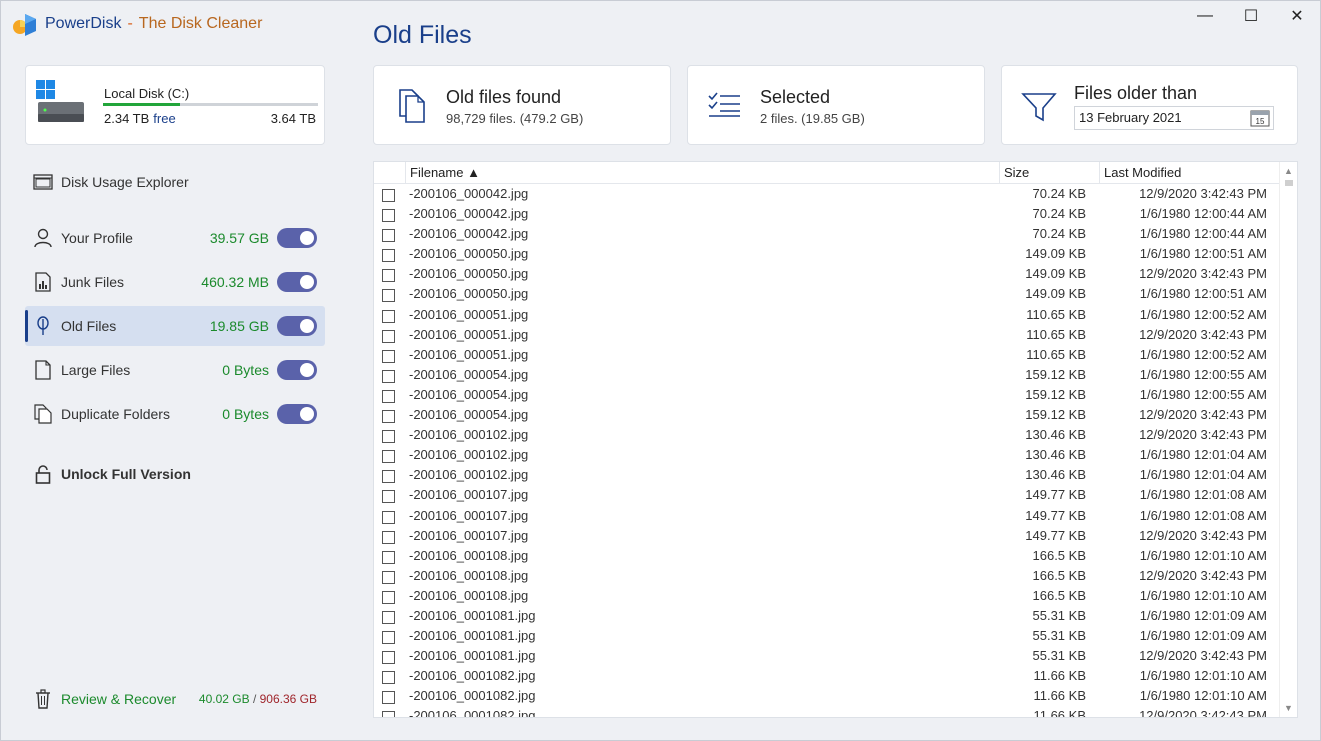 The width and height of the screenshot is (1321, 741). I want to click on review-recover-values: 40.02 GB / 906.36 GB, so click(258, 699).